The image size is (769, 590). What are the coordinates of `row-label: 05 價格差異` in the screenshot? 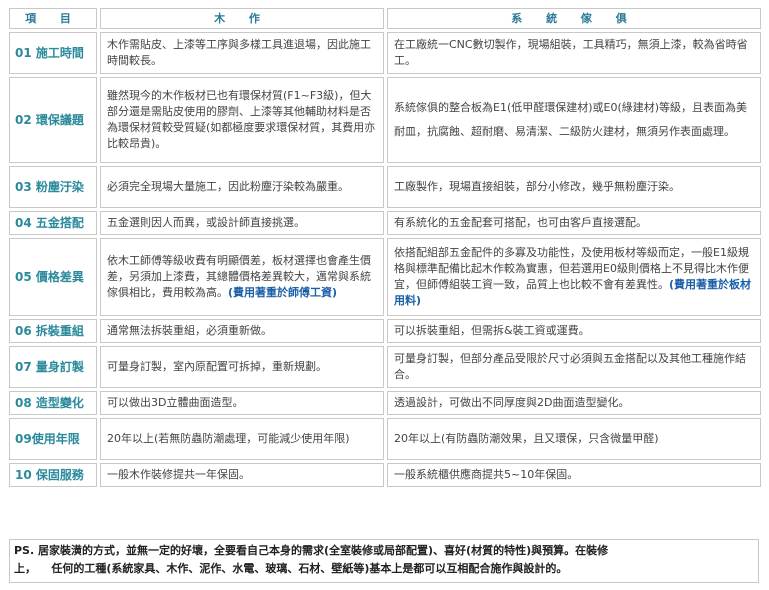 It's located at (53, 277).